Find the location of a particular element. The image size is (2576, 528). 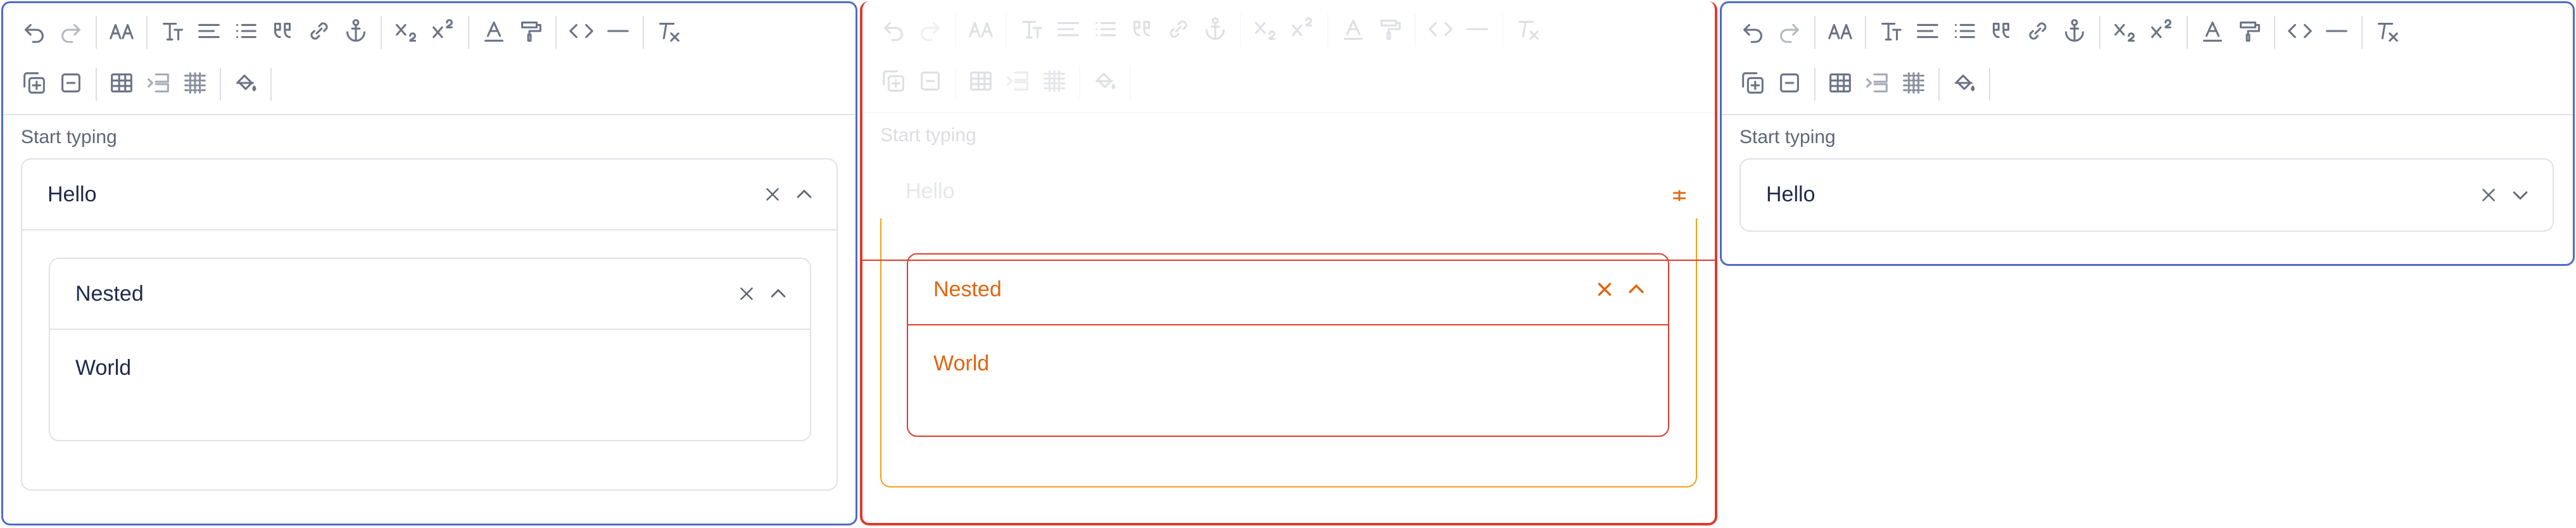

table-grid-icon is located at coordinates (195, 84).